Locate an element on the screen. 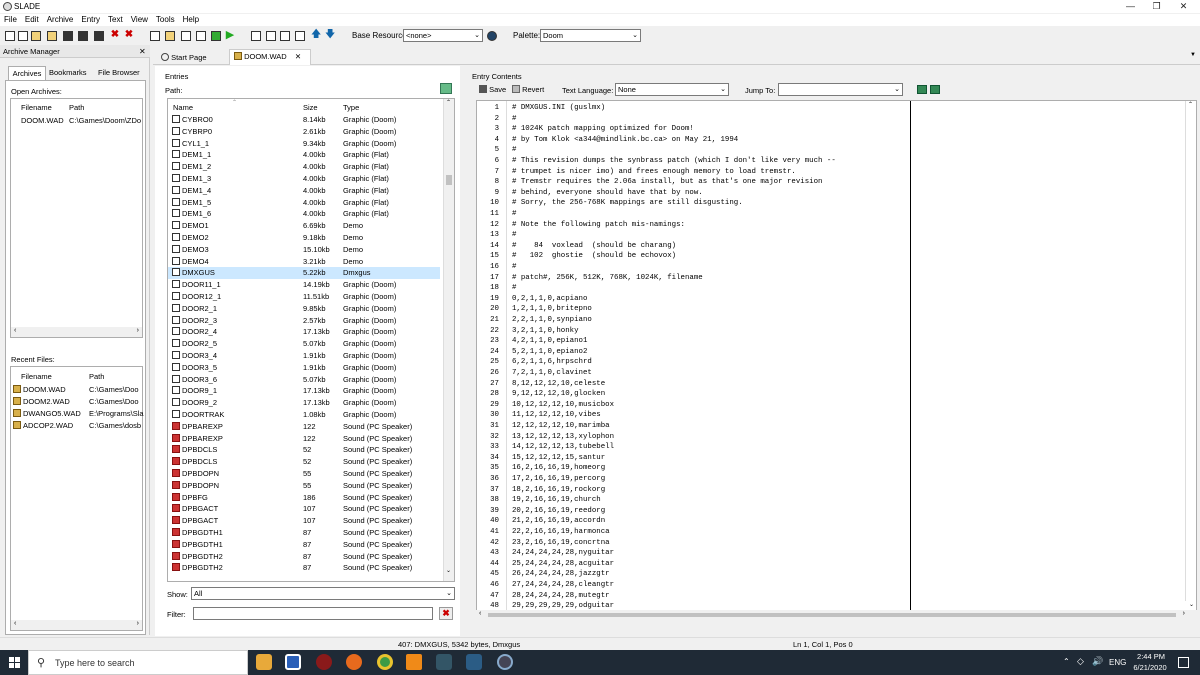  list-item: DWANGO5.WAD E:\Programs\Sla is located at coordinates (77, 414).